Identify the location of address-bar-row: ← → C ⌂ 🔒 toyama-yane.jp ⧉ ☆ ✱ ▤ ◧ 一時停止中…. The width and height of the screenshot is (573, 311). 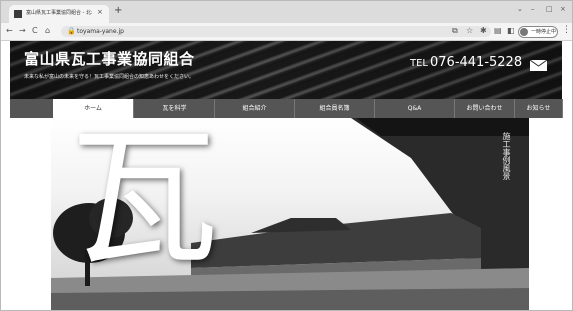
(286, 32).